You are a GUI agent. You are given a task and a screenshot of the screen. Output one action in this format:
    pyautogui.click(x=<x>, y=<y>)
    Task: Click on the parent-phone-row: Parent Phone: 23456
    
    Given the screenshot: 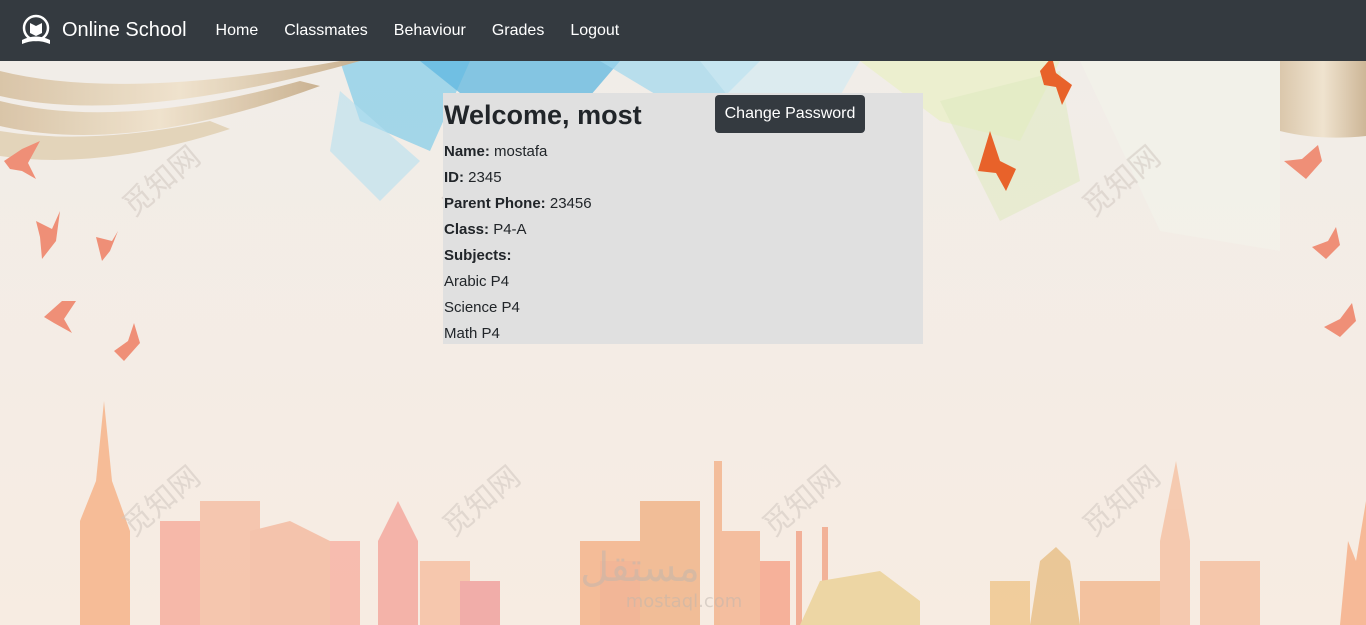 What is the action you would take?
    pyautogui.click(x=683, y=204)
    